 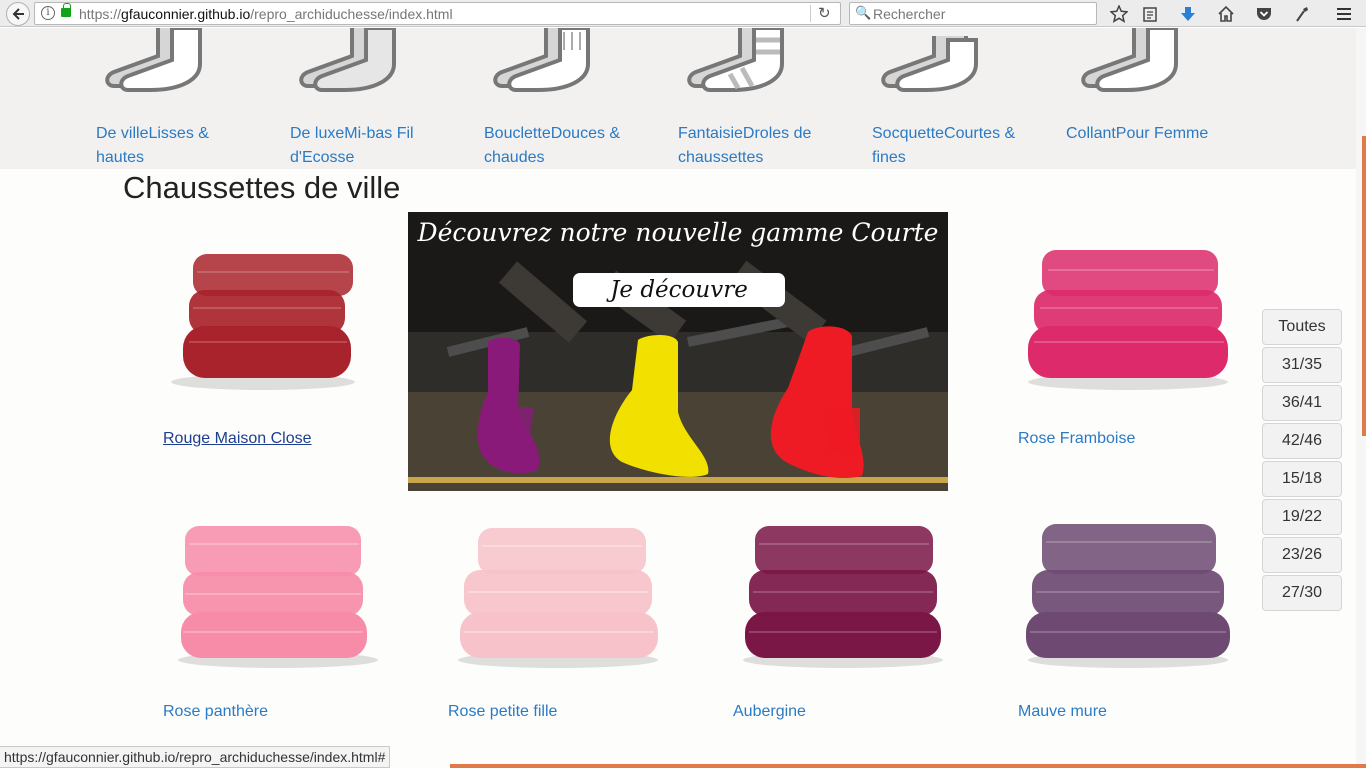 I want to click on product-name: Rouge Maison Close, so click(x=237, y=439).